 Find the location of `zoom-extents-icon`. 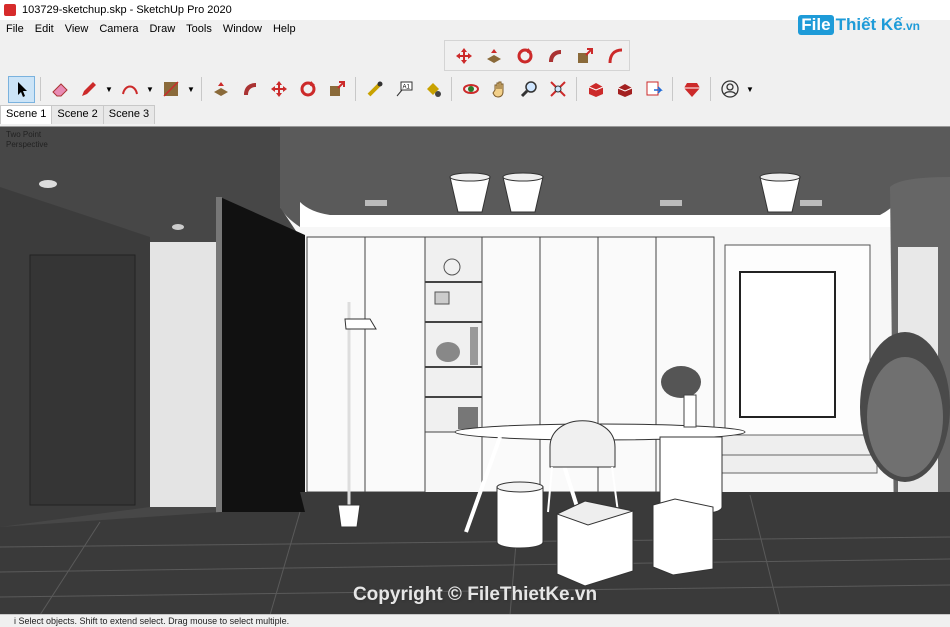

zoom-extents-icon is located at coordinates (557, 89).